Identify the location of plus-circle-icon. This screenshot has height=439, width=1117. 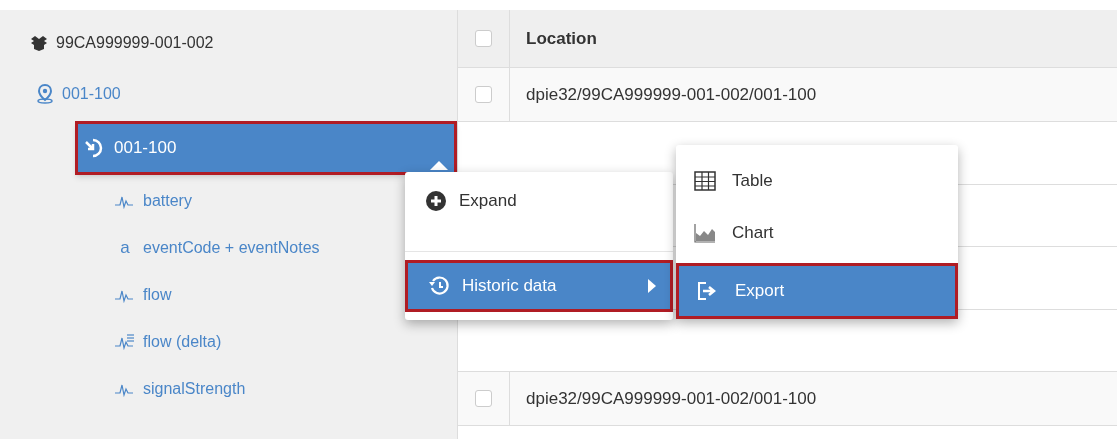
(436, 201).